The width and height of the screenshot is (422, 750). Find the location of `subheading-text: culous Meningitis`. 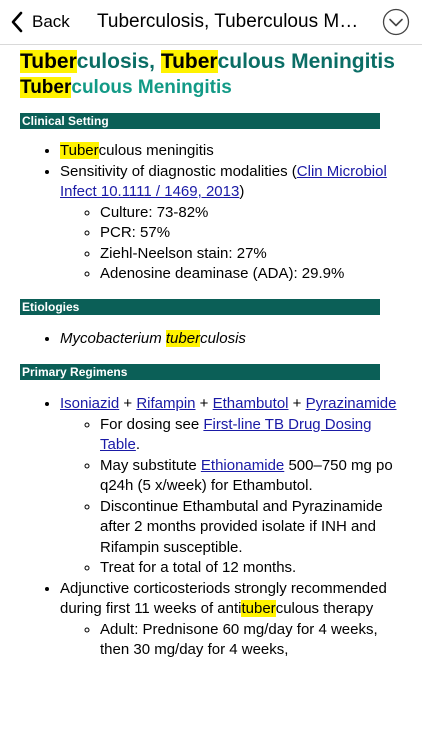

subheading-text: culous Meningitis is located at coordinates (151, 87).